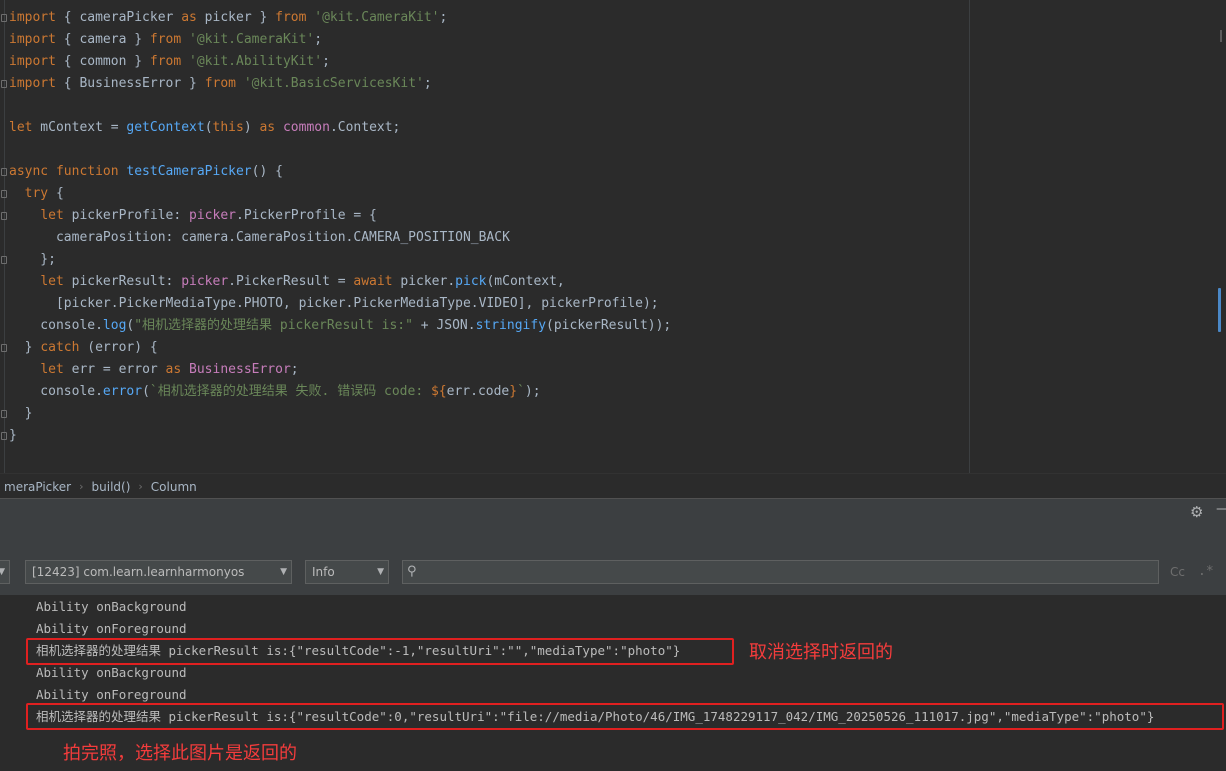 The height and width of the screenshot is (771, 1226). What do you see at coordinates (180, 753) in the screenshot?
I see `annotation-photo: 拍完照，选择此图片是返回的` at bounding box center [180, 753].